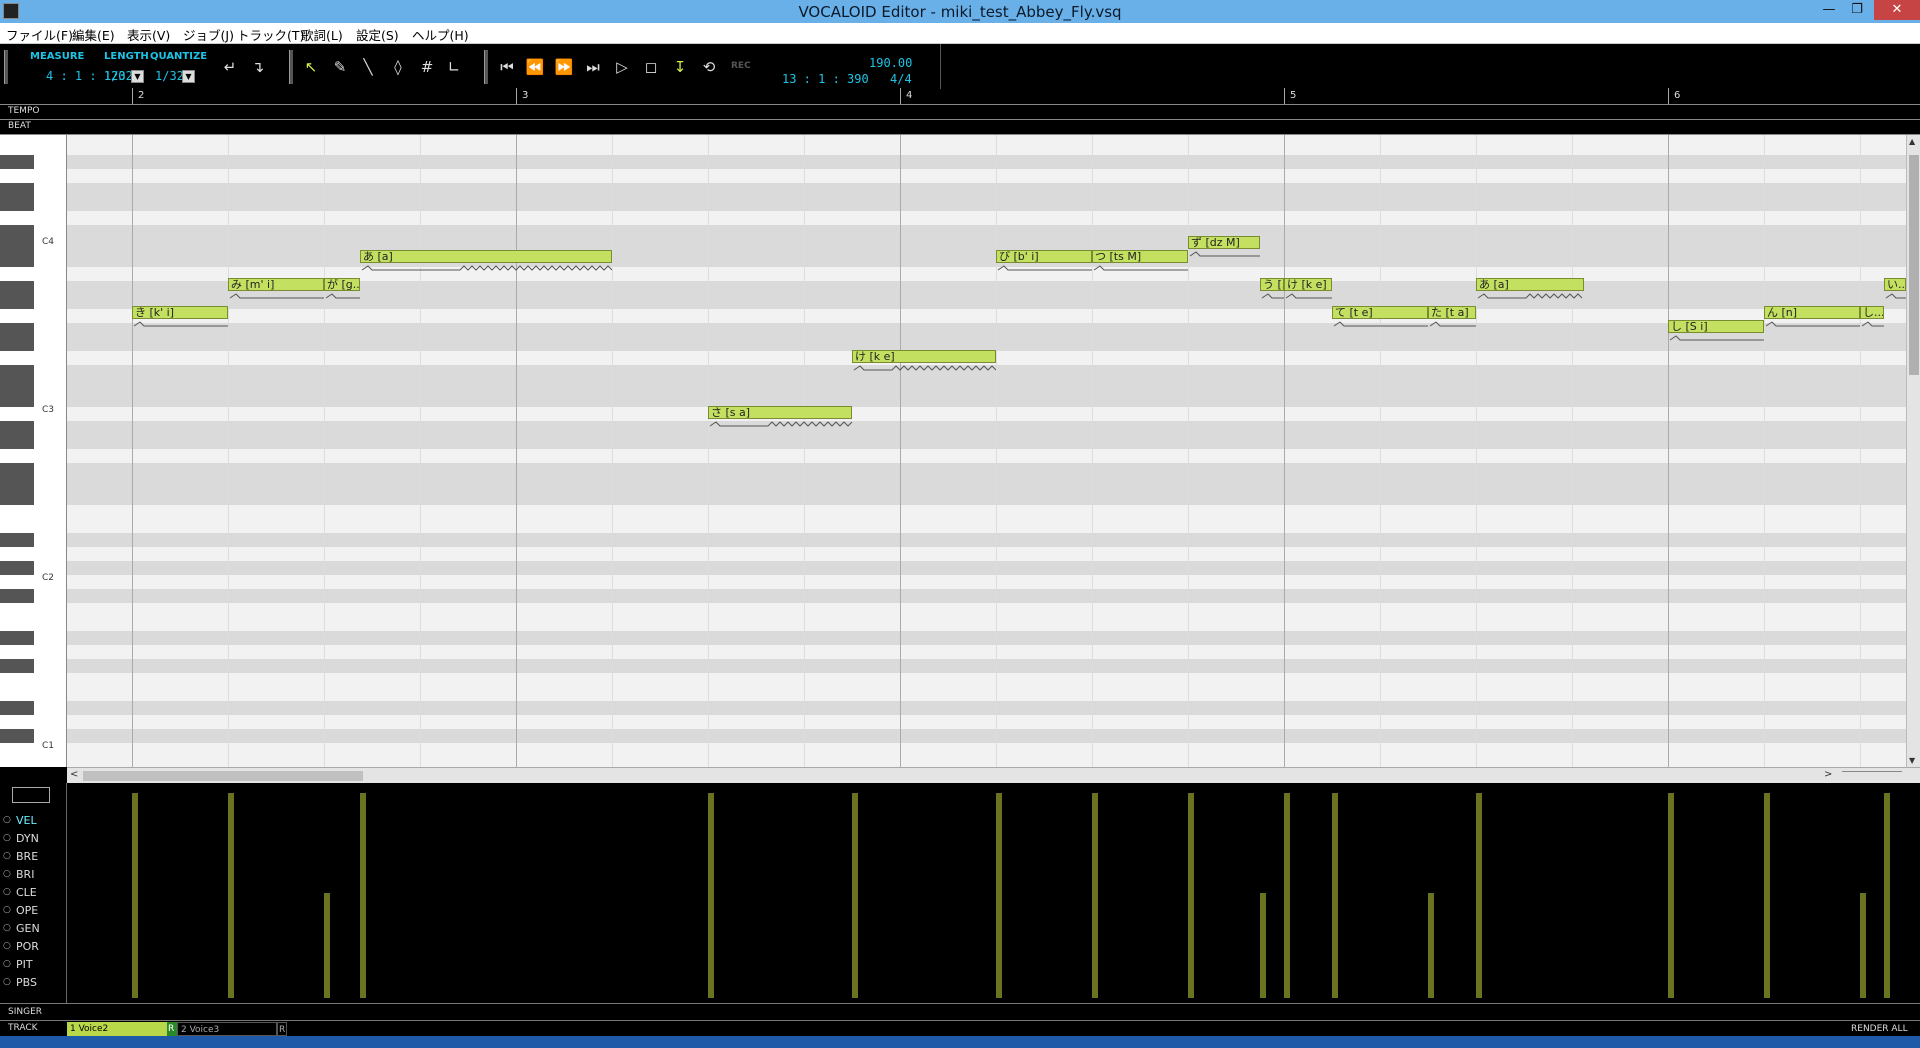  I want to click on measure-ruler: 2 3 4 5 6, so click(960, 96).